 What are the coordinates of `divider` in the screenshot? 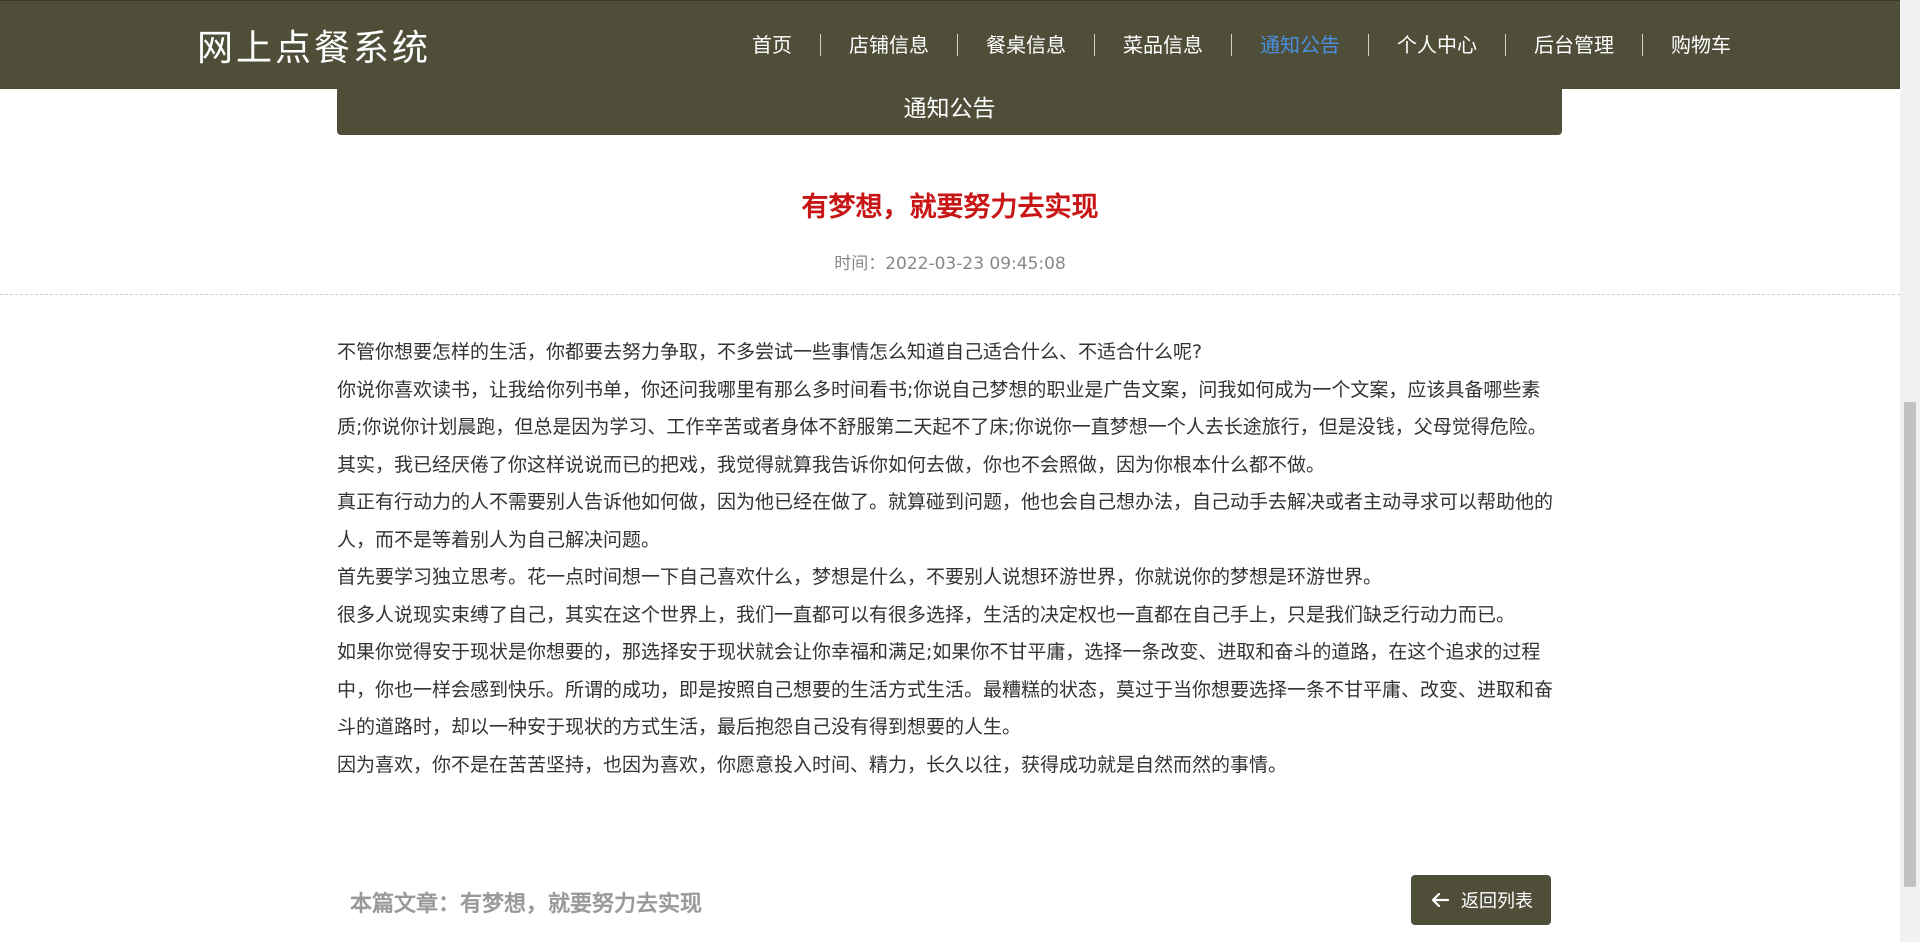 It's located at (950, 294).